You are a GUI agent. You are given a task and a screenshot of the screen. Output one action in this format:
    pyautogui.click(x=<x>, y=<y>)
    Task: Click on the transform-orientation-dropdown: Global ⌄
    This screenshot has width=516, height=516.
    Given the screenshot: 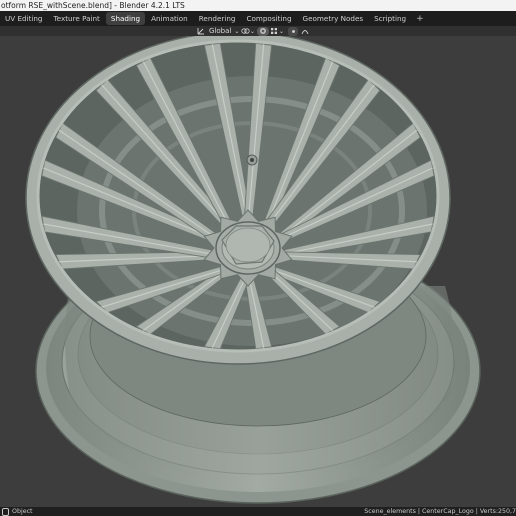 What is the action you would take?
    pyautogui.click(x=217, y=31)
    